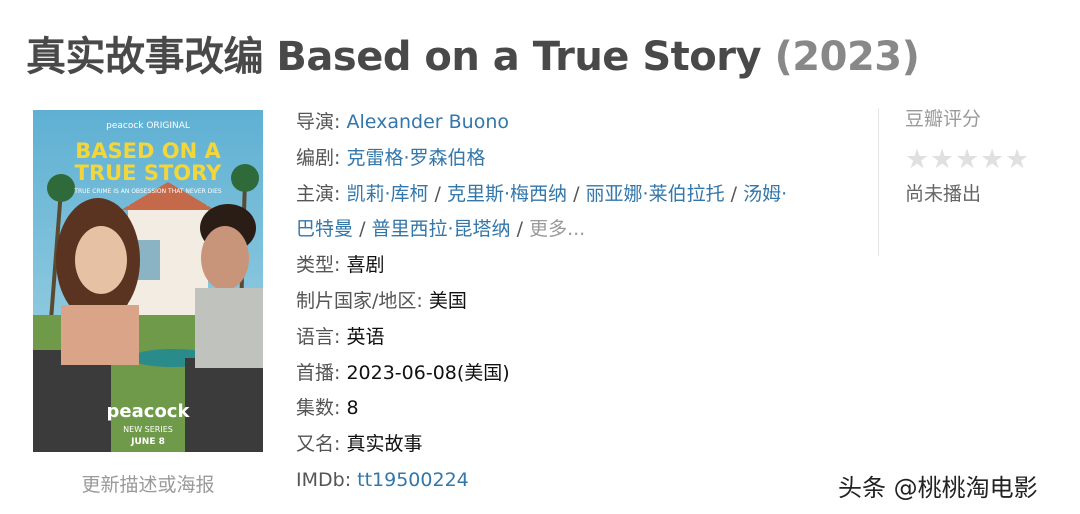 This screenshot has height=514, width=1080. What do you see at coordinates (148, 429) in the screenshot?
I see `poster-series-line1: NEW SERIES` at bounding box center [148, 429].